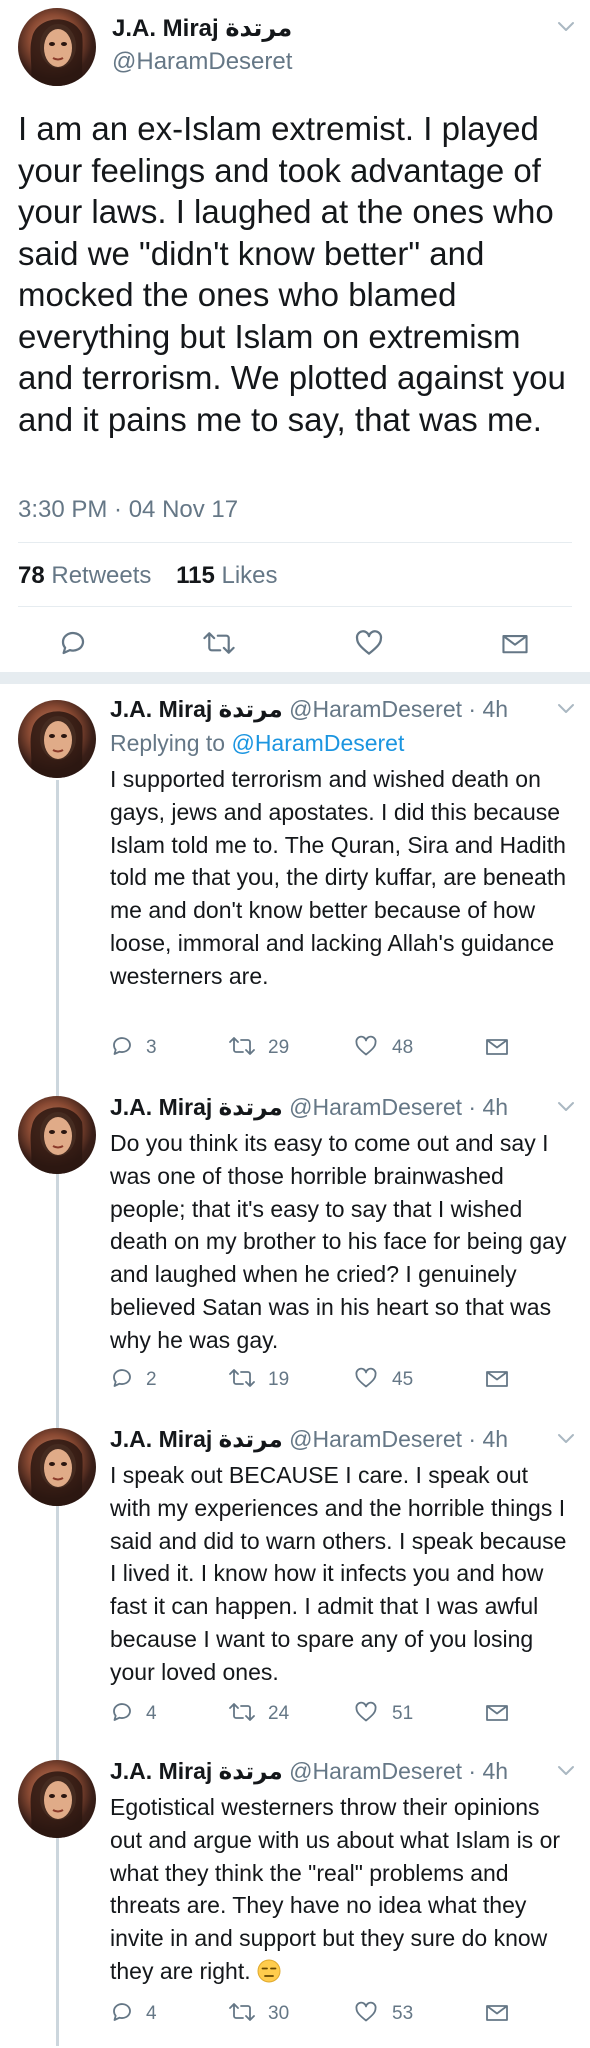 The width and height of the screenshot is (590, 2048). What do you see at coordinates (279, 1713) in the screenshot?
I see `retweet-count: 24` at bounding box center [279, 1713].